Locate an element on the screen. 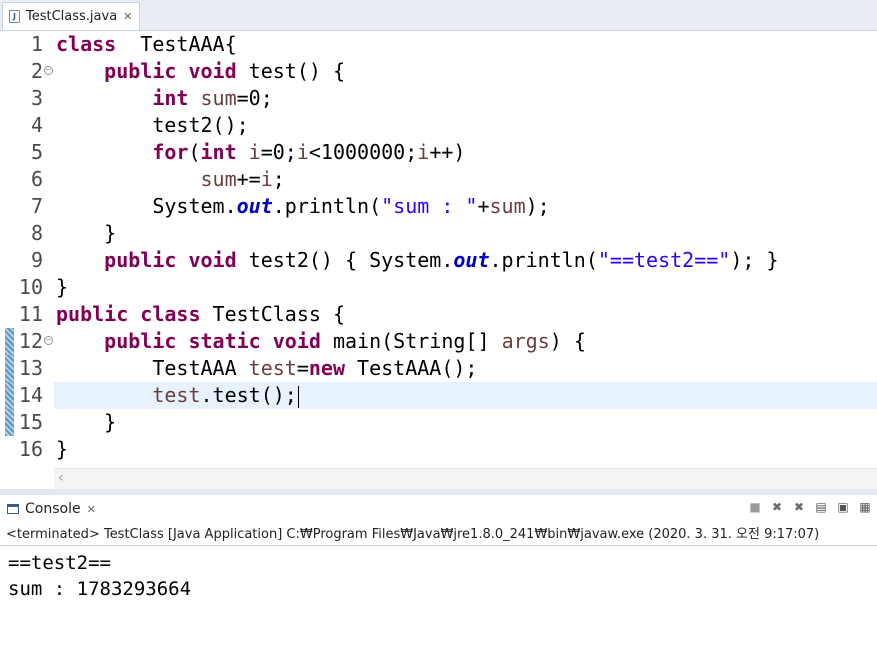 The height and width of the screenshot is (672, 877). editor-tab-testclass-java: J TestClass.java ✕ is located at coordinates (71, 16).